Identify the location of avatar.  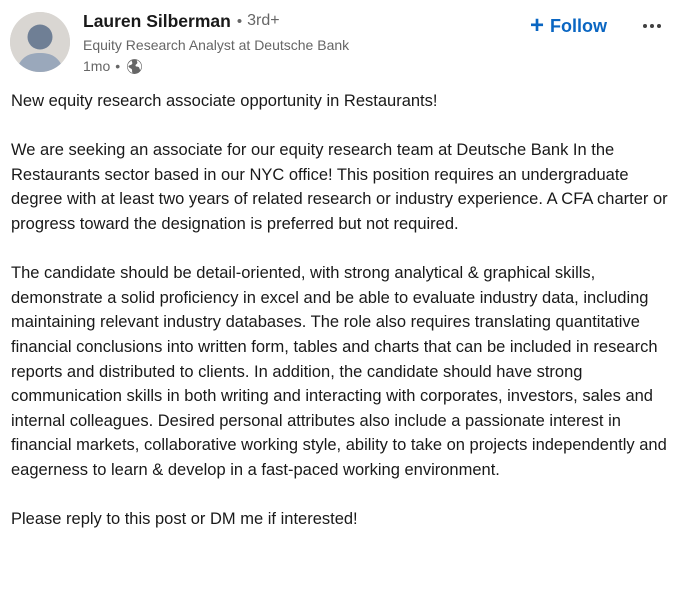
(40, 42).